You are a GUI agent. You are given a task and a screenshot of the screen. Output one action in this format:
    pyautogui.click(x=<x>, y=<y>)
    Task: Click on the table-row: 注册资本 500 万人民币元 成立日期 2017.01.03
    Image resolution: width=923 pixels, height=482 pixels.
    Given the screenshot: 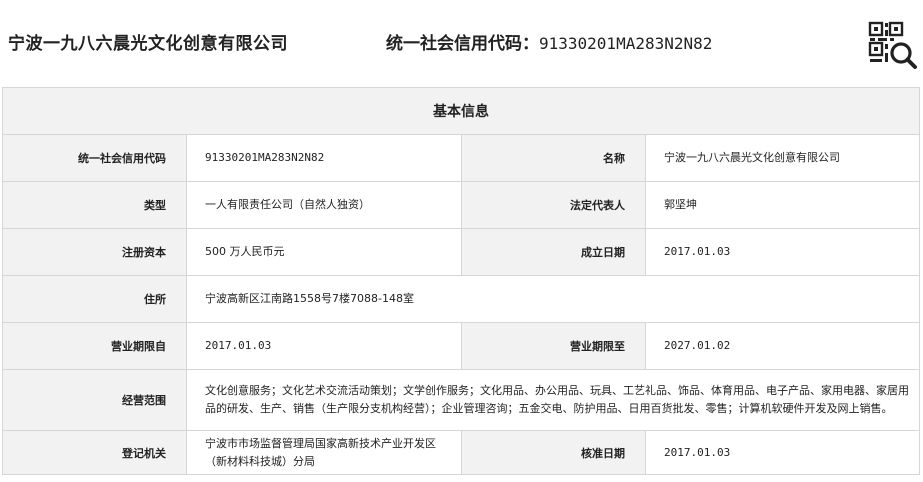 What is the action you would take?
    pyautogui.click(x=461, y=252)
    